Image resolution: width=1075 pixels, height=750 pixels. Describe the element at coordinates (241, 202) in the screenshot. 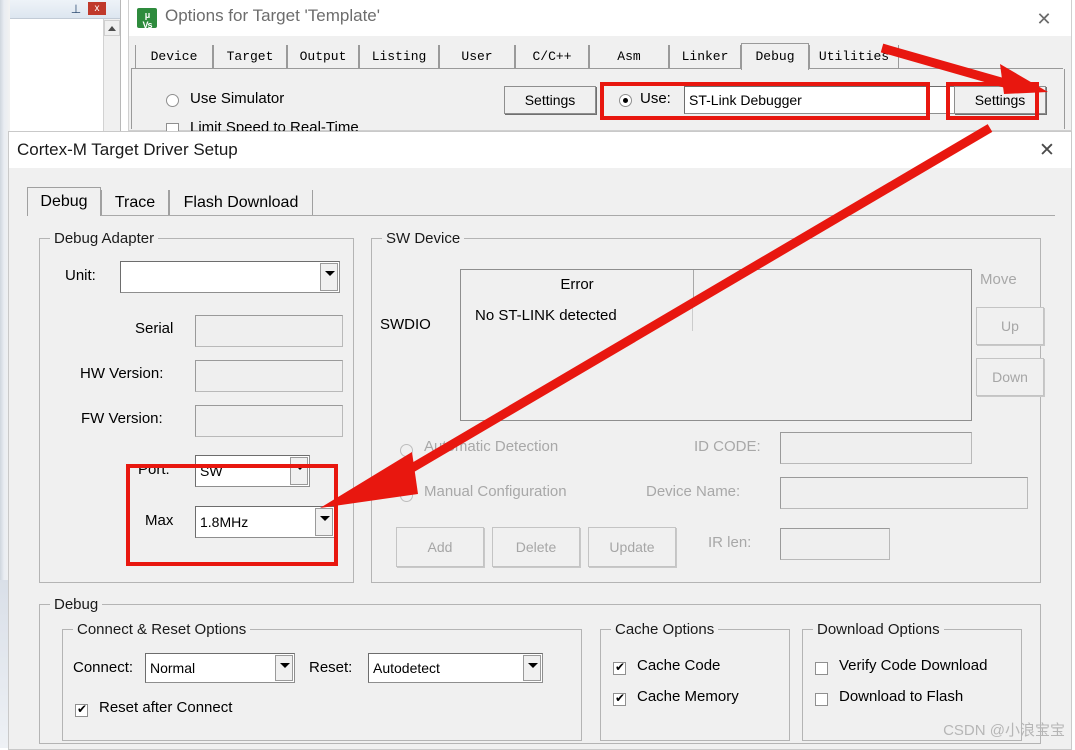

I see `tab-flash-download: Flash Download` at that location.